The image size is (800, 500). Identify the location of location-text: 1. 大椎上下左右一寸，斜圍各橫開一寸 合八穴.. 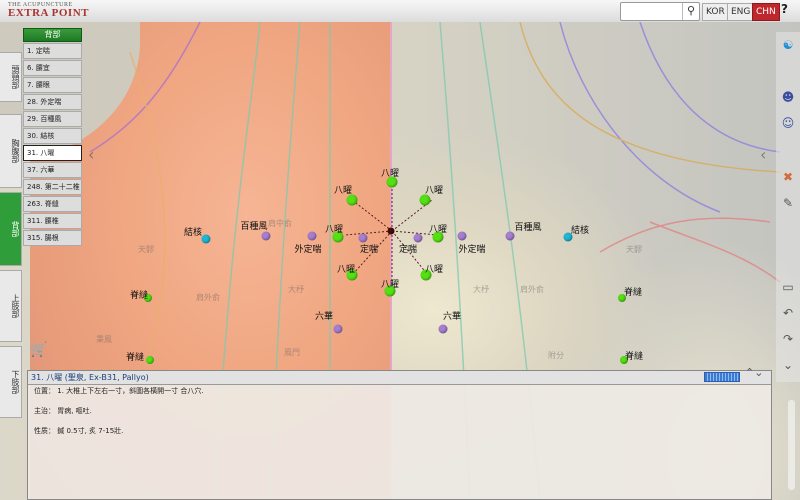
(130, 391).